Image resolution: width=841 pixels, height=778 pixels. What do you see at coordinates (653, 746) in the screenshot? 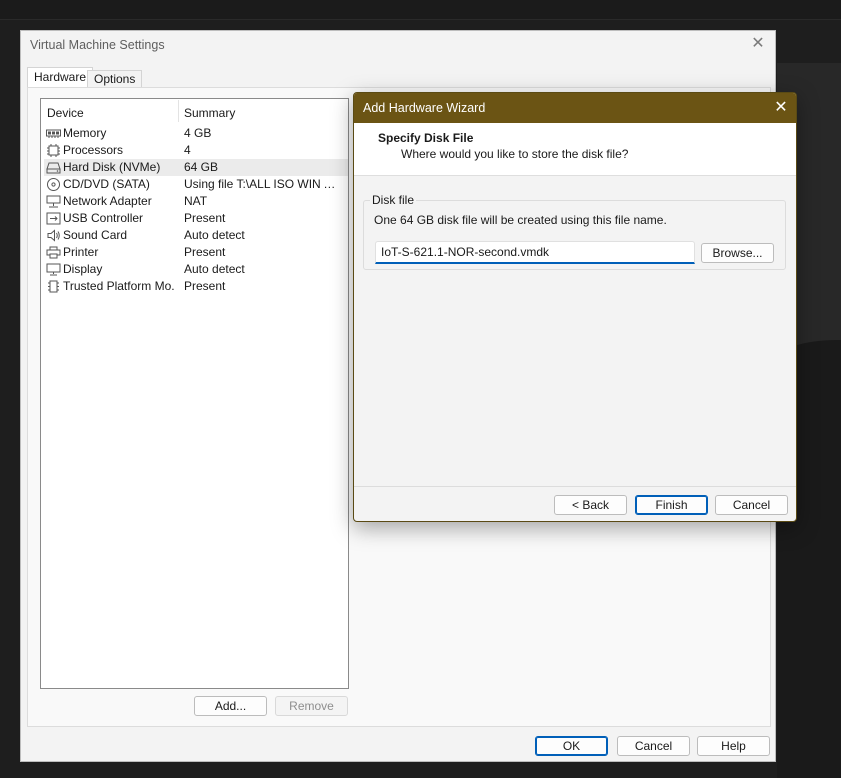
I see `cancel-button: Cancel` at bounding box center [653, 746].